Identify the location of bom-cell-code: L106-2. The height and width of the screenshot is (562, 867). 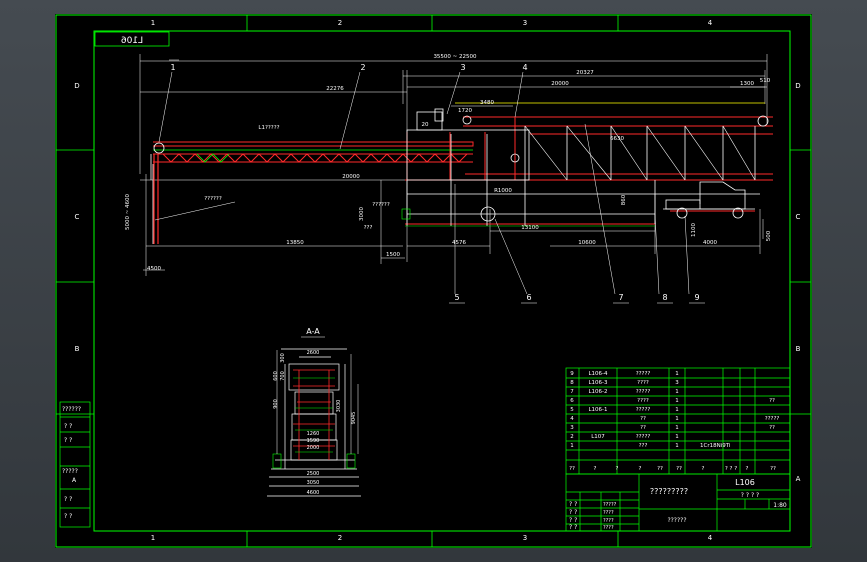
(597, 392).